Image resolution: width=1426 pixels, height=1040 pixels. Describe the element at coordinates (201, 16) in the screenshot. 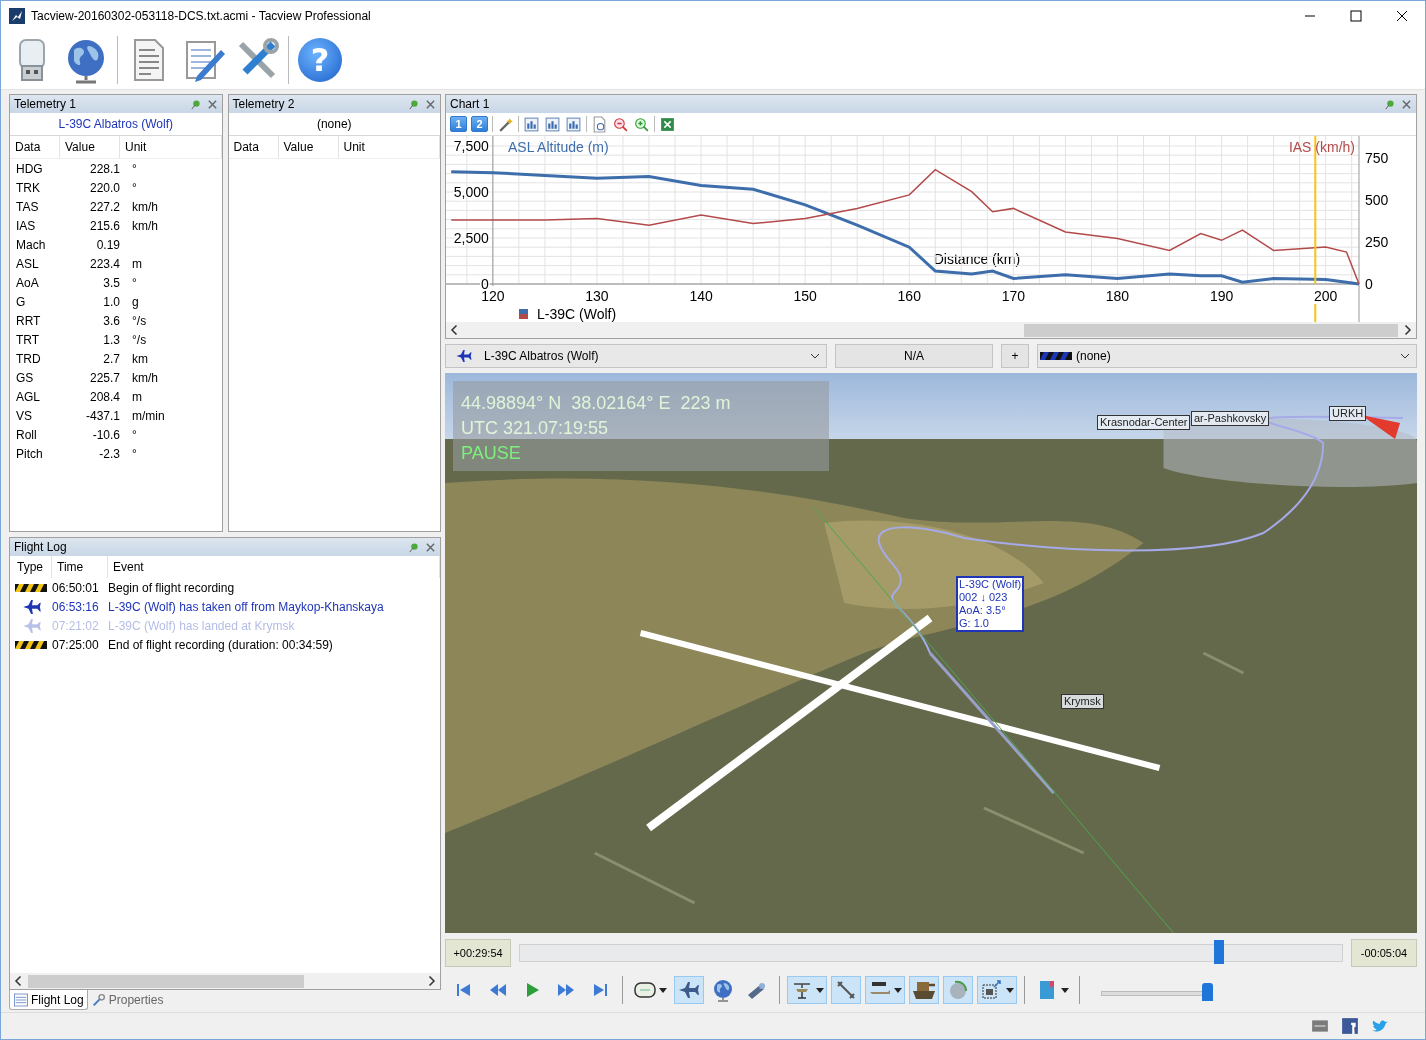

I see `window-title: Tacview-20160302-053118-DCS.txt.acmi - Tacview Professional` at that location.